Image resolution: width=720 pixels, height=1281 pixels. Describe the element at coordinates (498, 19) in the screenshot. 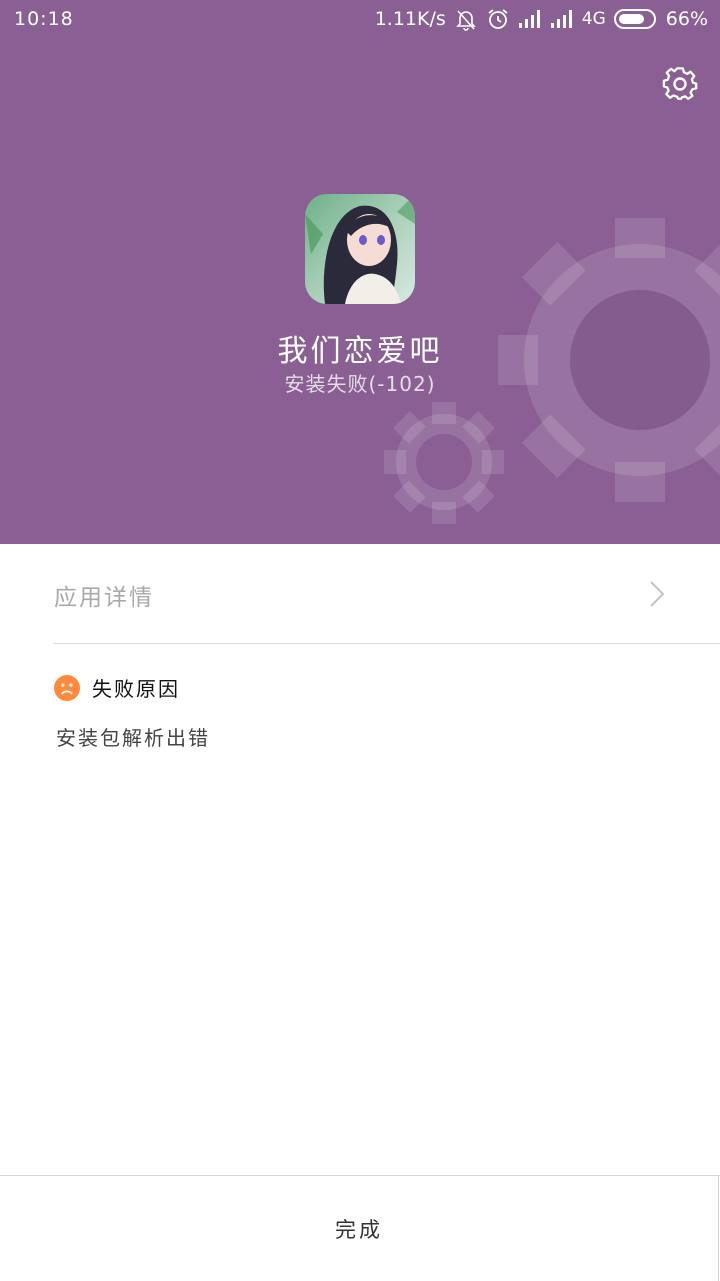

I see `alarm-icon` at that location.